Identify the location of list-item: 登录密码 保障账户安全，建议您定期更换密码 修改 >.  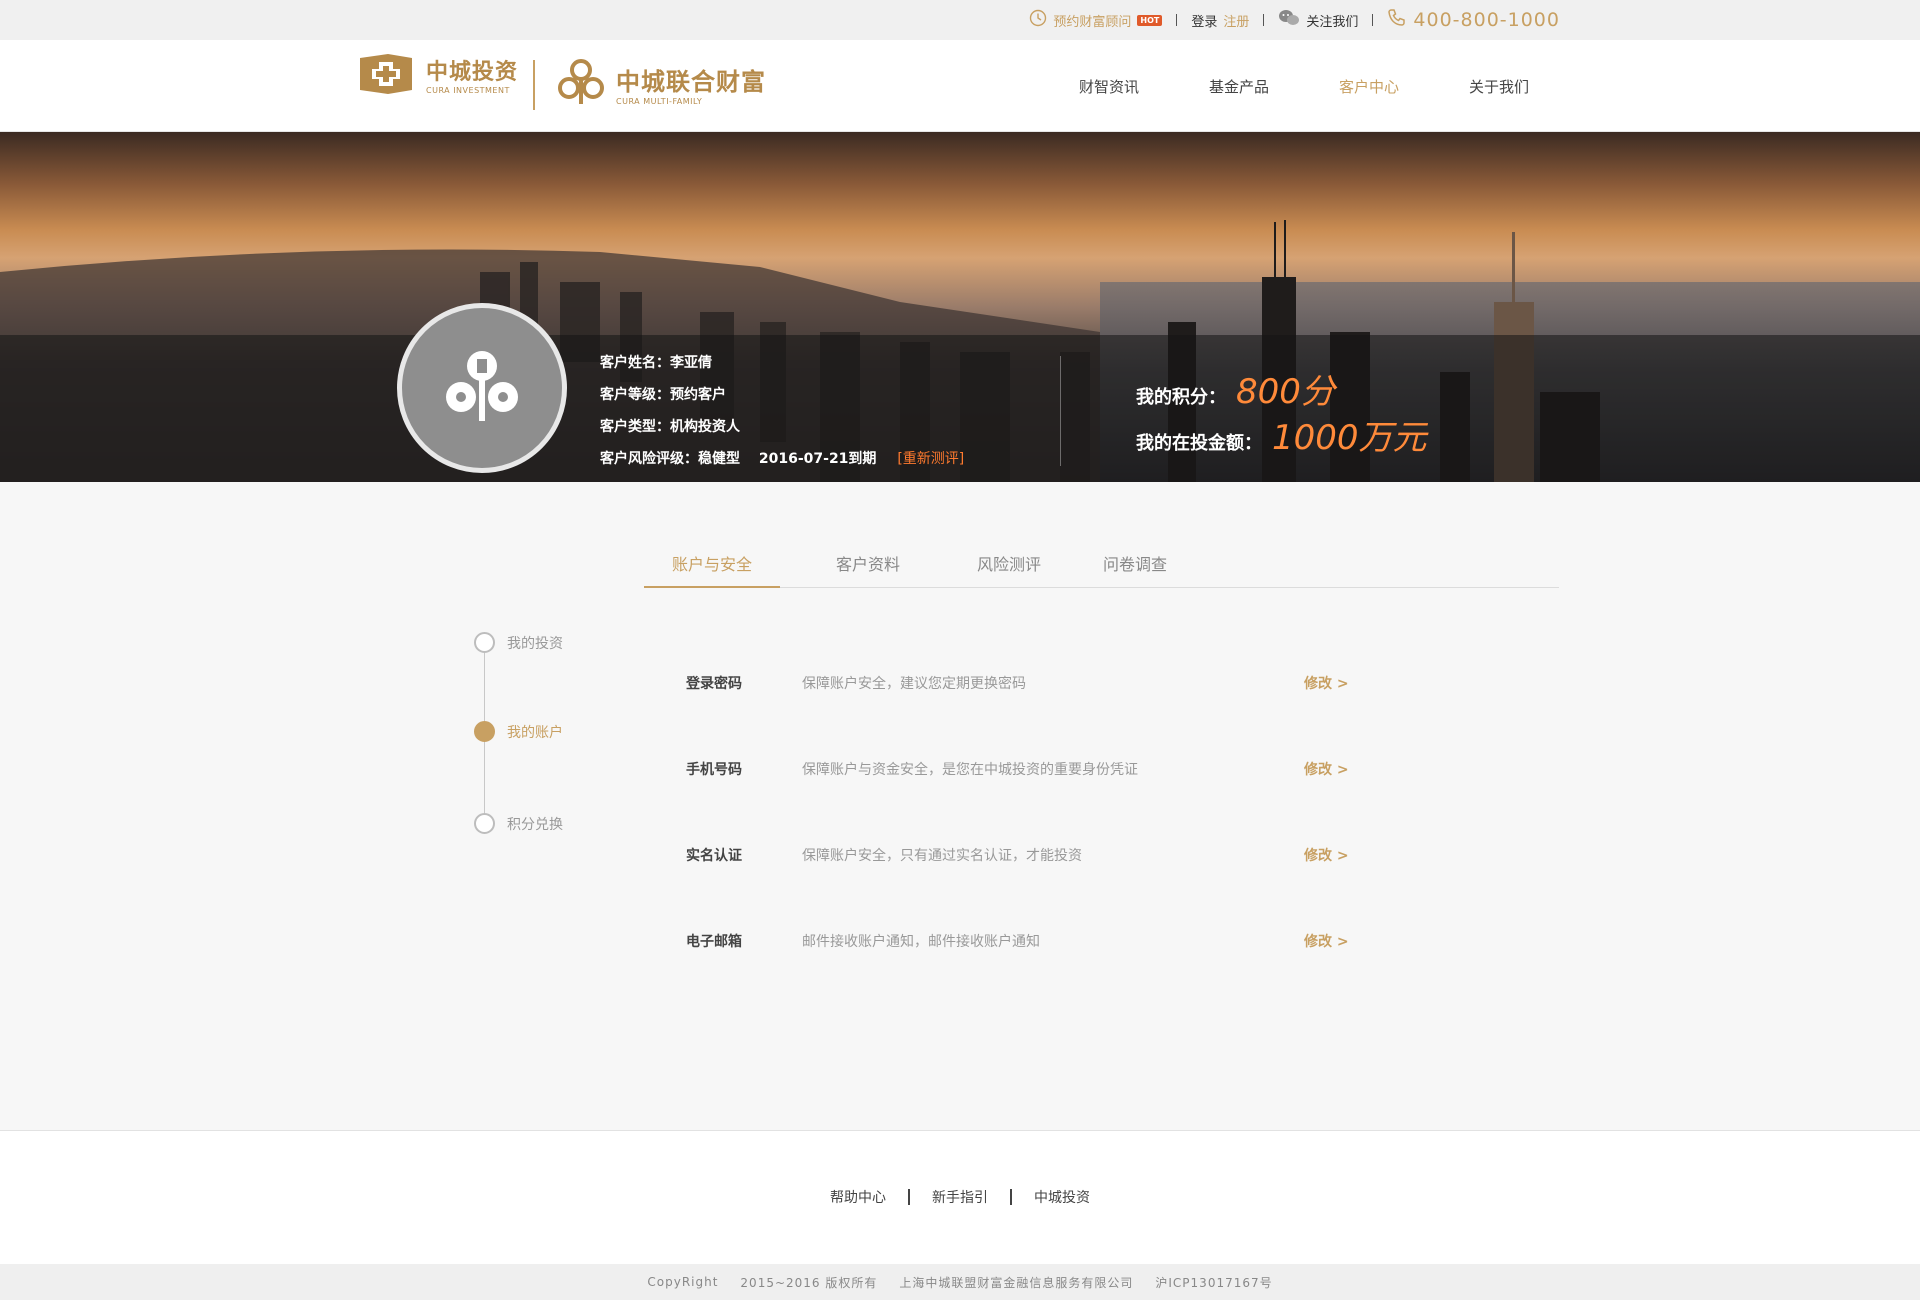
(1000, 683).